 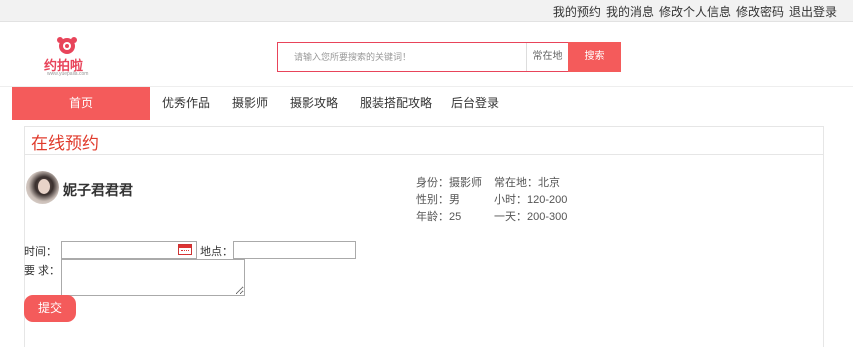 I want to click on logout-link: 退出登录, so click(x=813, y=11).